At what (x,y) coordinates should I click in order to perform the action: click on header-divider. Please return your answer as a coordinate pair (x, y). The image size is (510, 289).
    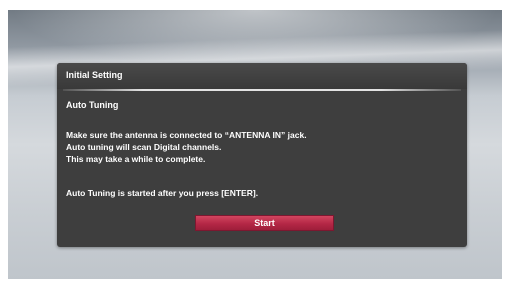
    Looking at the image, I should click on (262, 90).